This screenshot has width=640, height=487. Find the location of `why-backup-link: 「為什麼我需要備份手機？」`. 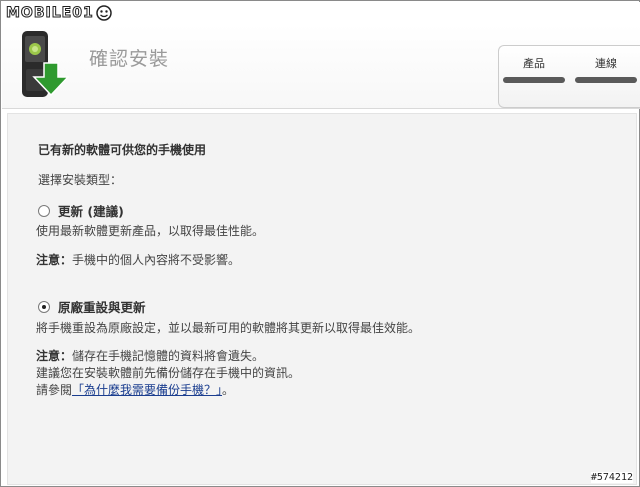

why-backup-link: 「為什麼我需要備份手機？」 is located at coordinates (147, 390).